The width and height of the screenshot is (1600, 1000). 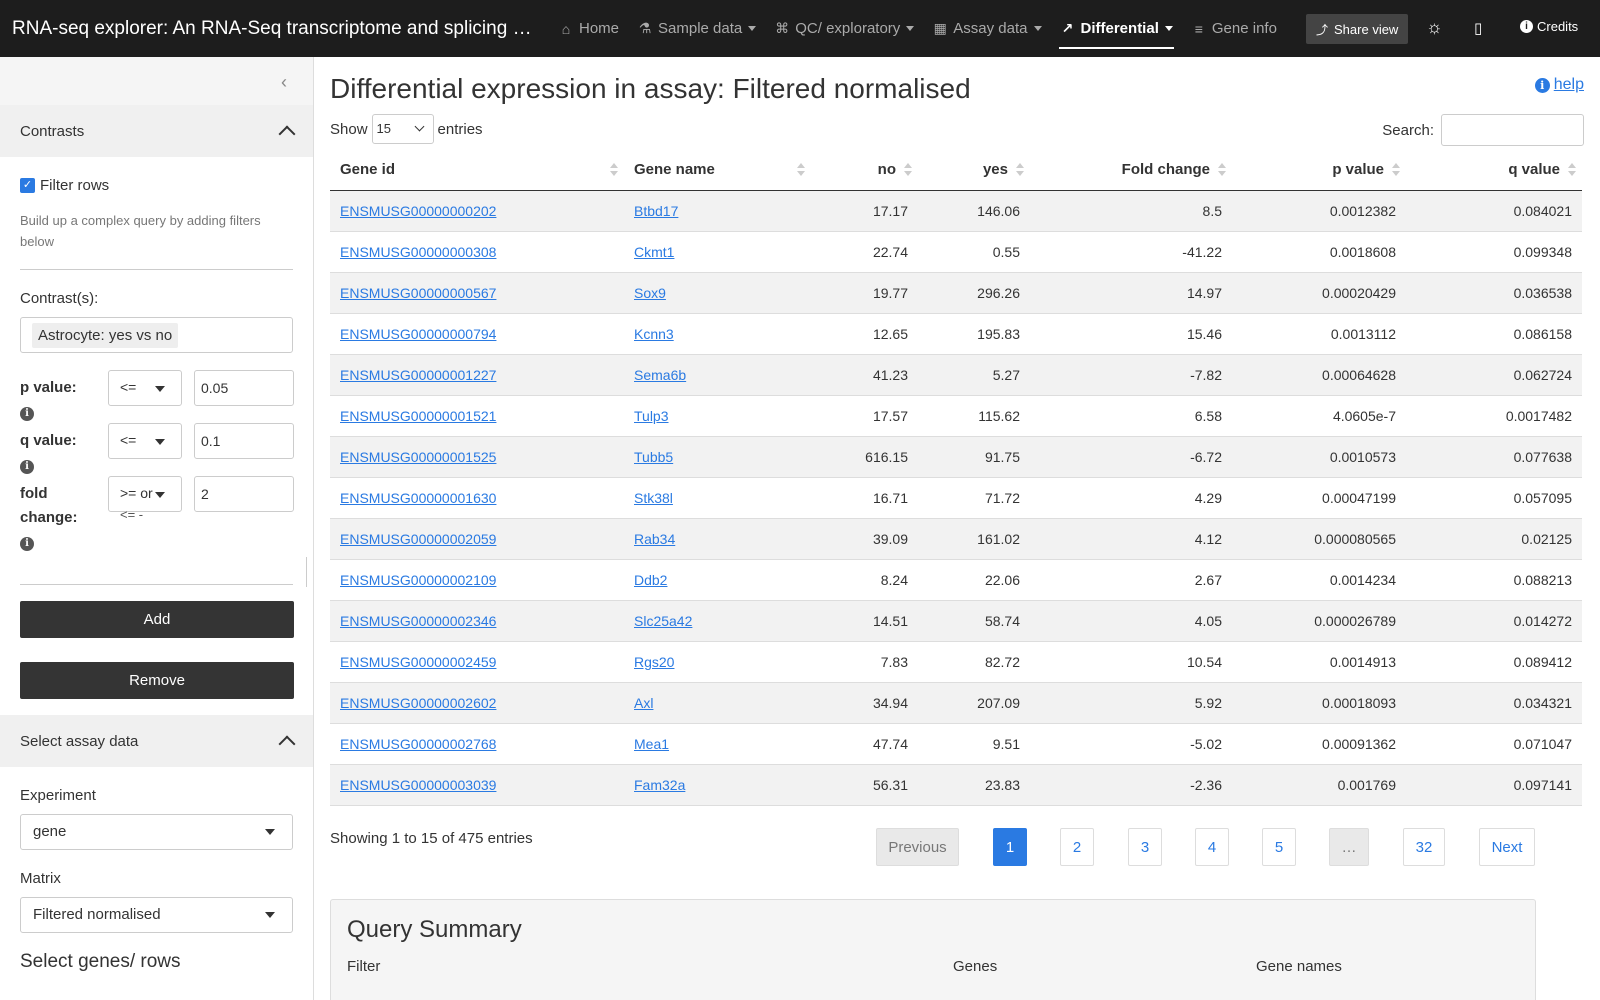 What do you see at coordinates (588, 28) in the screenshot?
I see `nav-home: ⌂ Home` at bounding box center [588, 28].